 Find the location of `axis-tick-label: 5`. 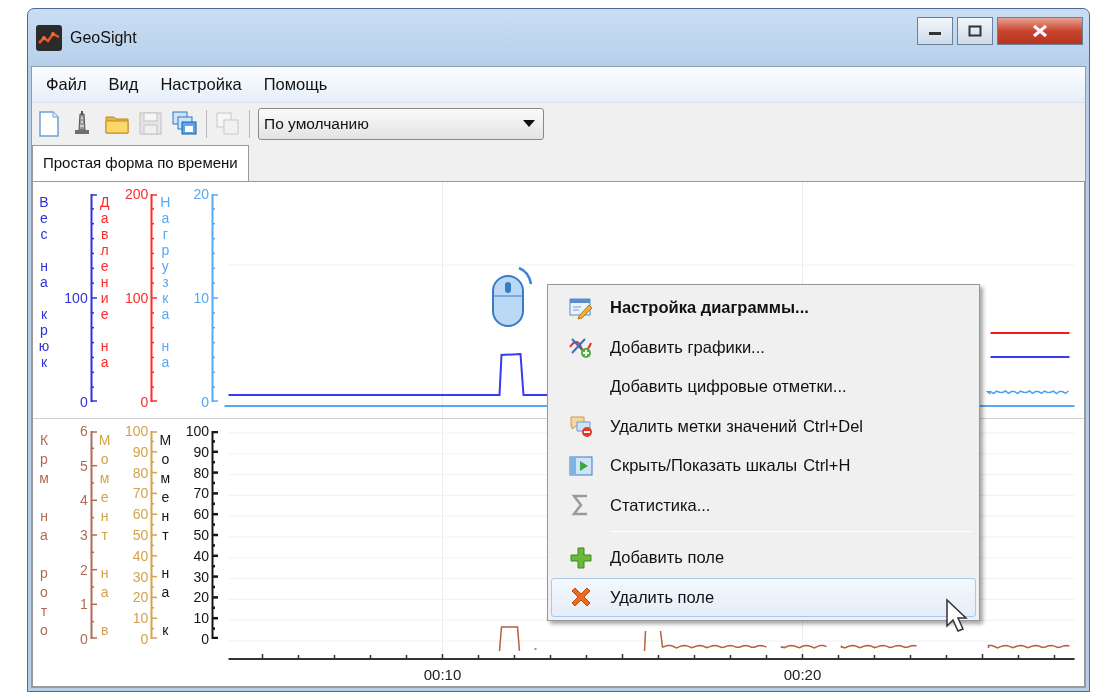

axis-tick-label: 5 is located at coordinates (83, 465).